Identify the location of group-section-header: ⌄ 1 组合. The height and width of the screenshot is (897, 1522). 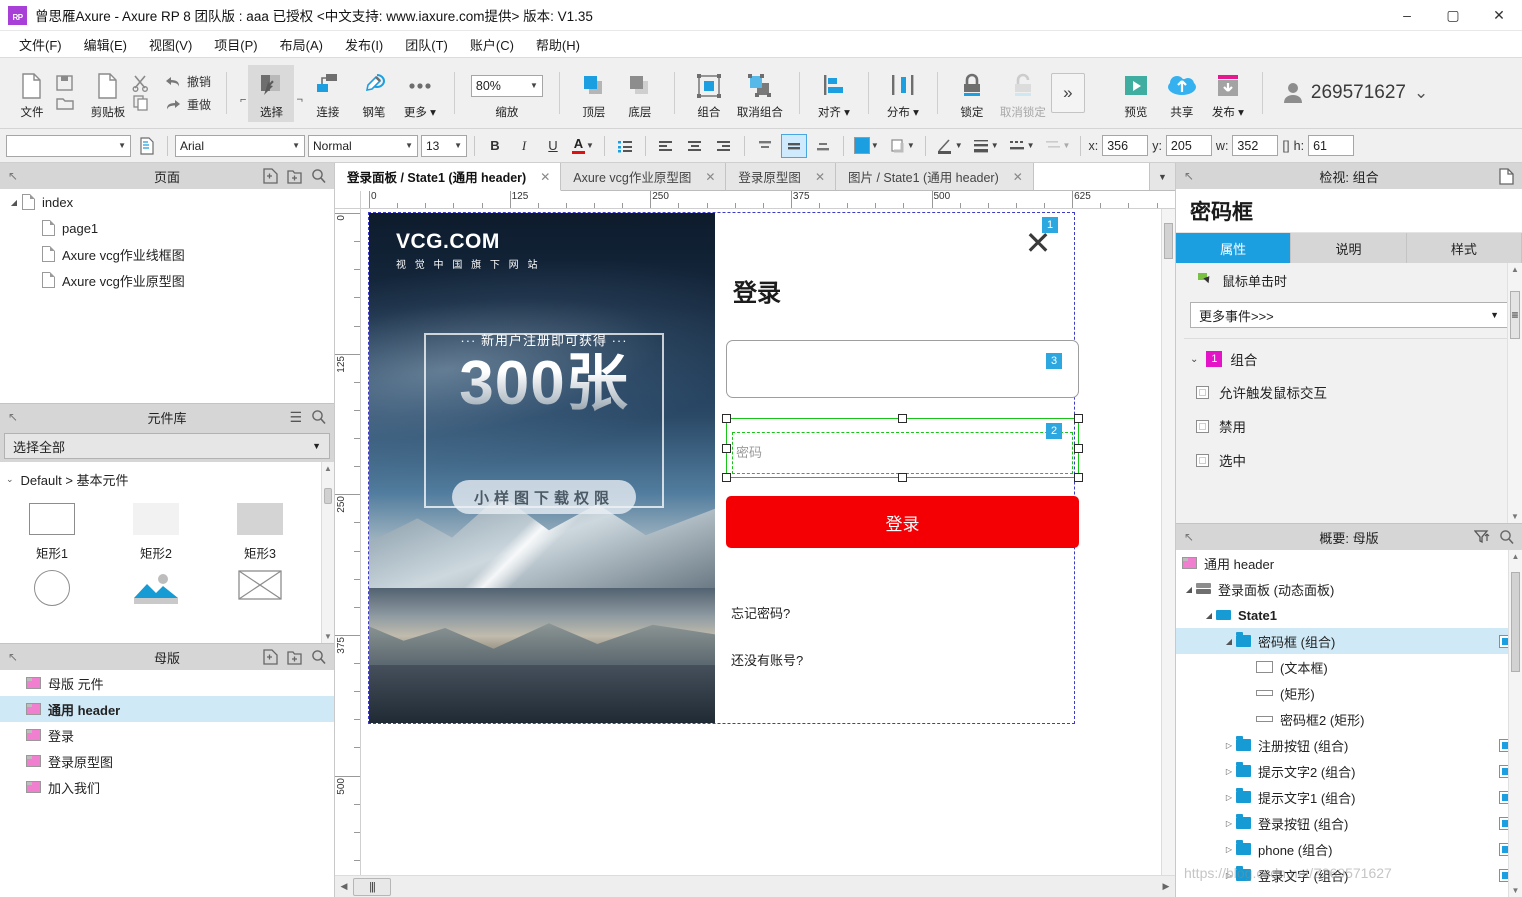
(1349, 357).